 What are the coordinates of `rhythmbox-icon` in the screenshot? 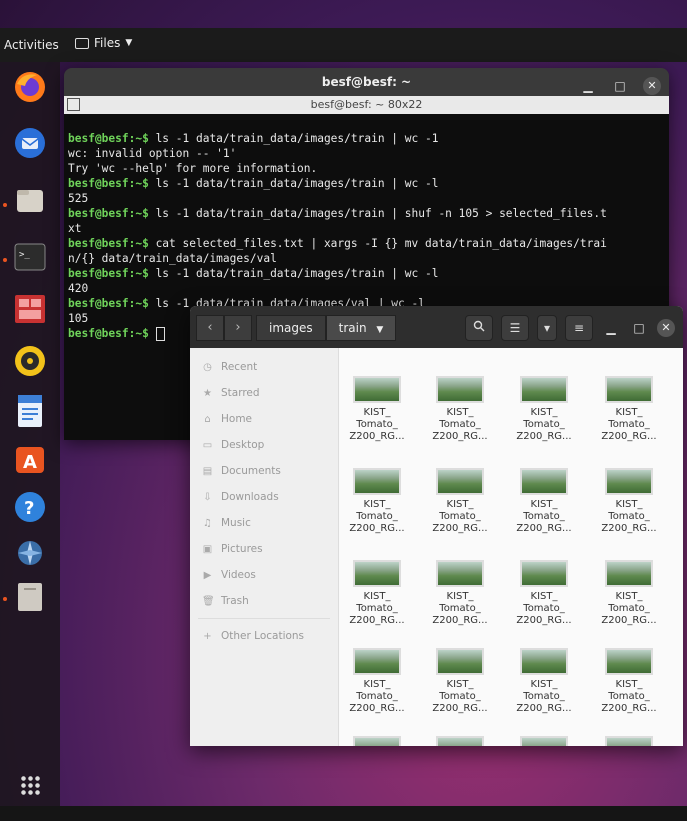 It's located at (30, 361).